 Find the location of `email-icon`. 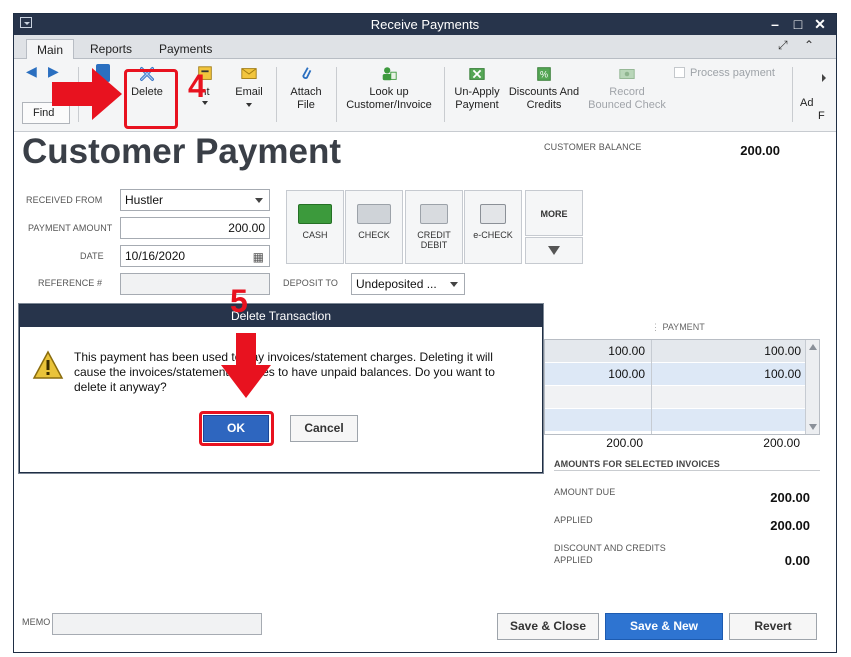

email-icon is located at coordinates (249, 73).